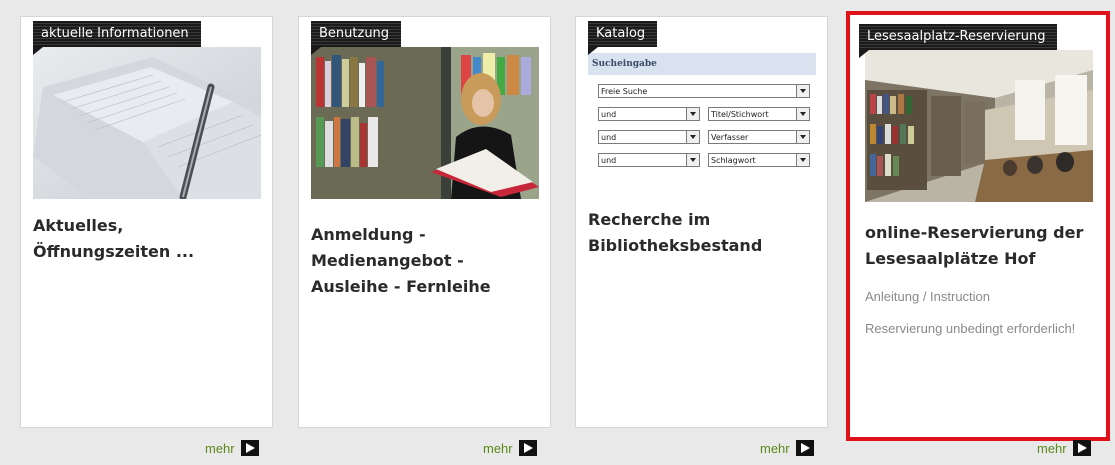  What do you see at coordinates (979, 126) in the screenshot?
I see `reading-room-photo` at bounding box center [979, 126].